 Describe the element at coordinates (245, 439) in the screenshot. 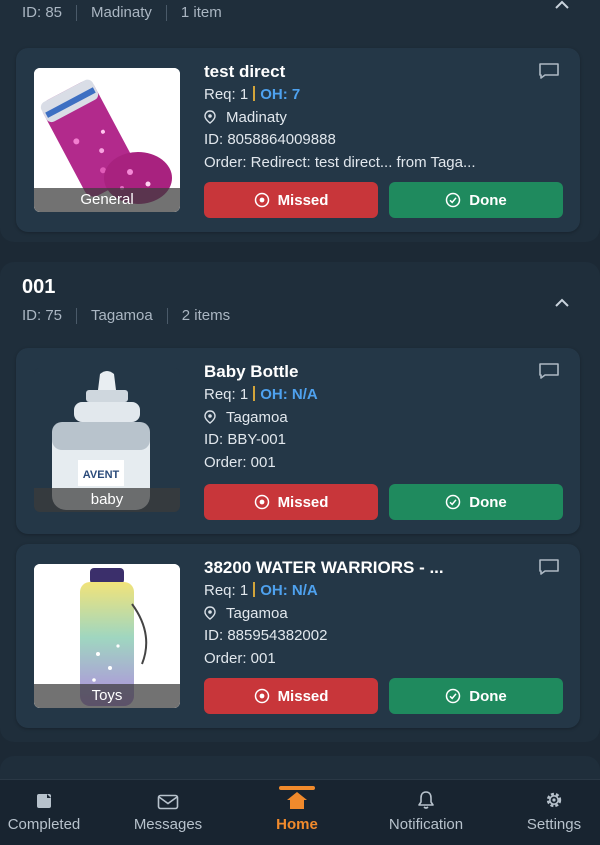

I see `item-id: ID: BBY-001` at that location.